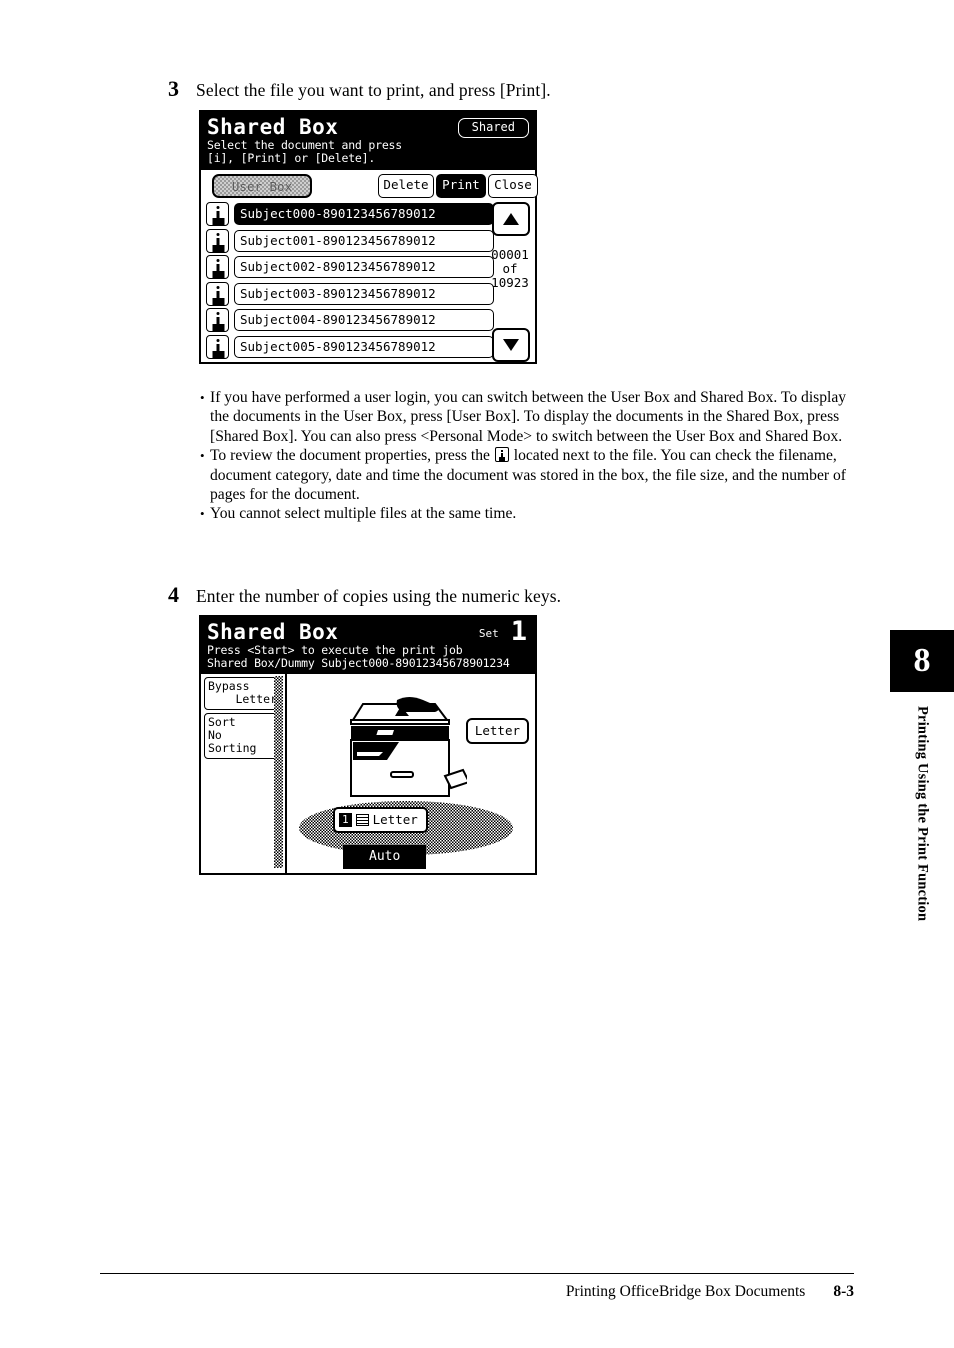 The width and height of the screenshot is (954, 1348). I want to click on chapter-title-vertical: Printing Using the Print Function, so click(922, 850).